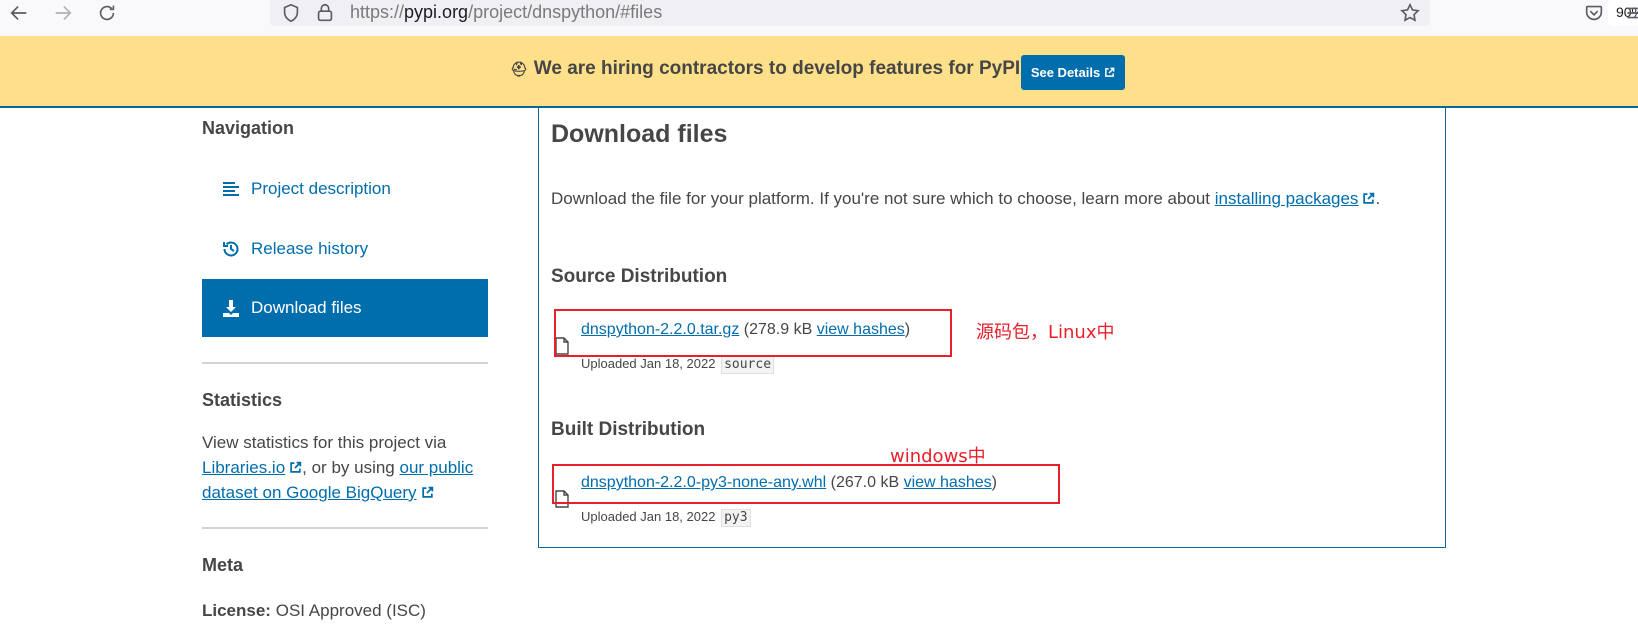  Describe the element at coordinates (310, 248) in the screenshot. I see `nav-label: Release history` at that location.